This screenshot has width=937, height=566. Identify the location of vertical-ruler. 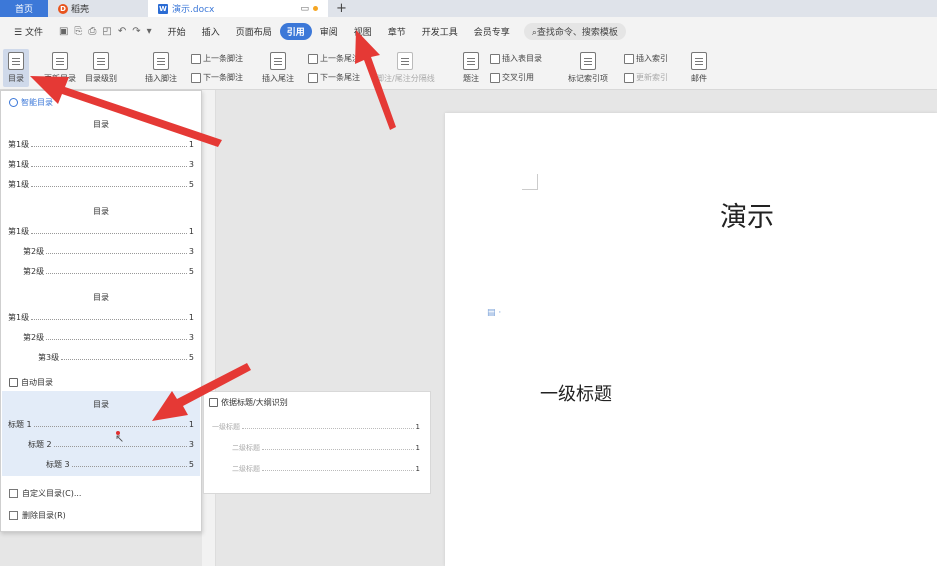
(209, 328).